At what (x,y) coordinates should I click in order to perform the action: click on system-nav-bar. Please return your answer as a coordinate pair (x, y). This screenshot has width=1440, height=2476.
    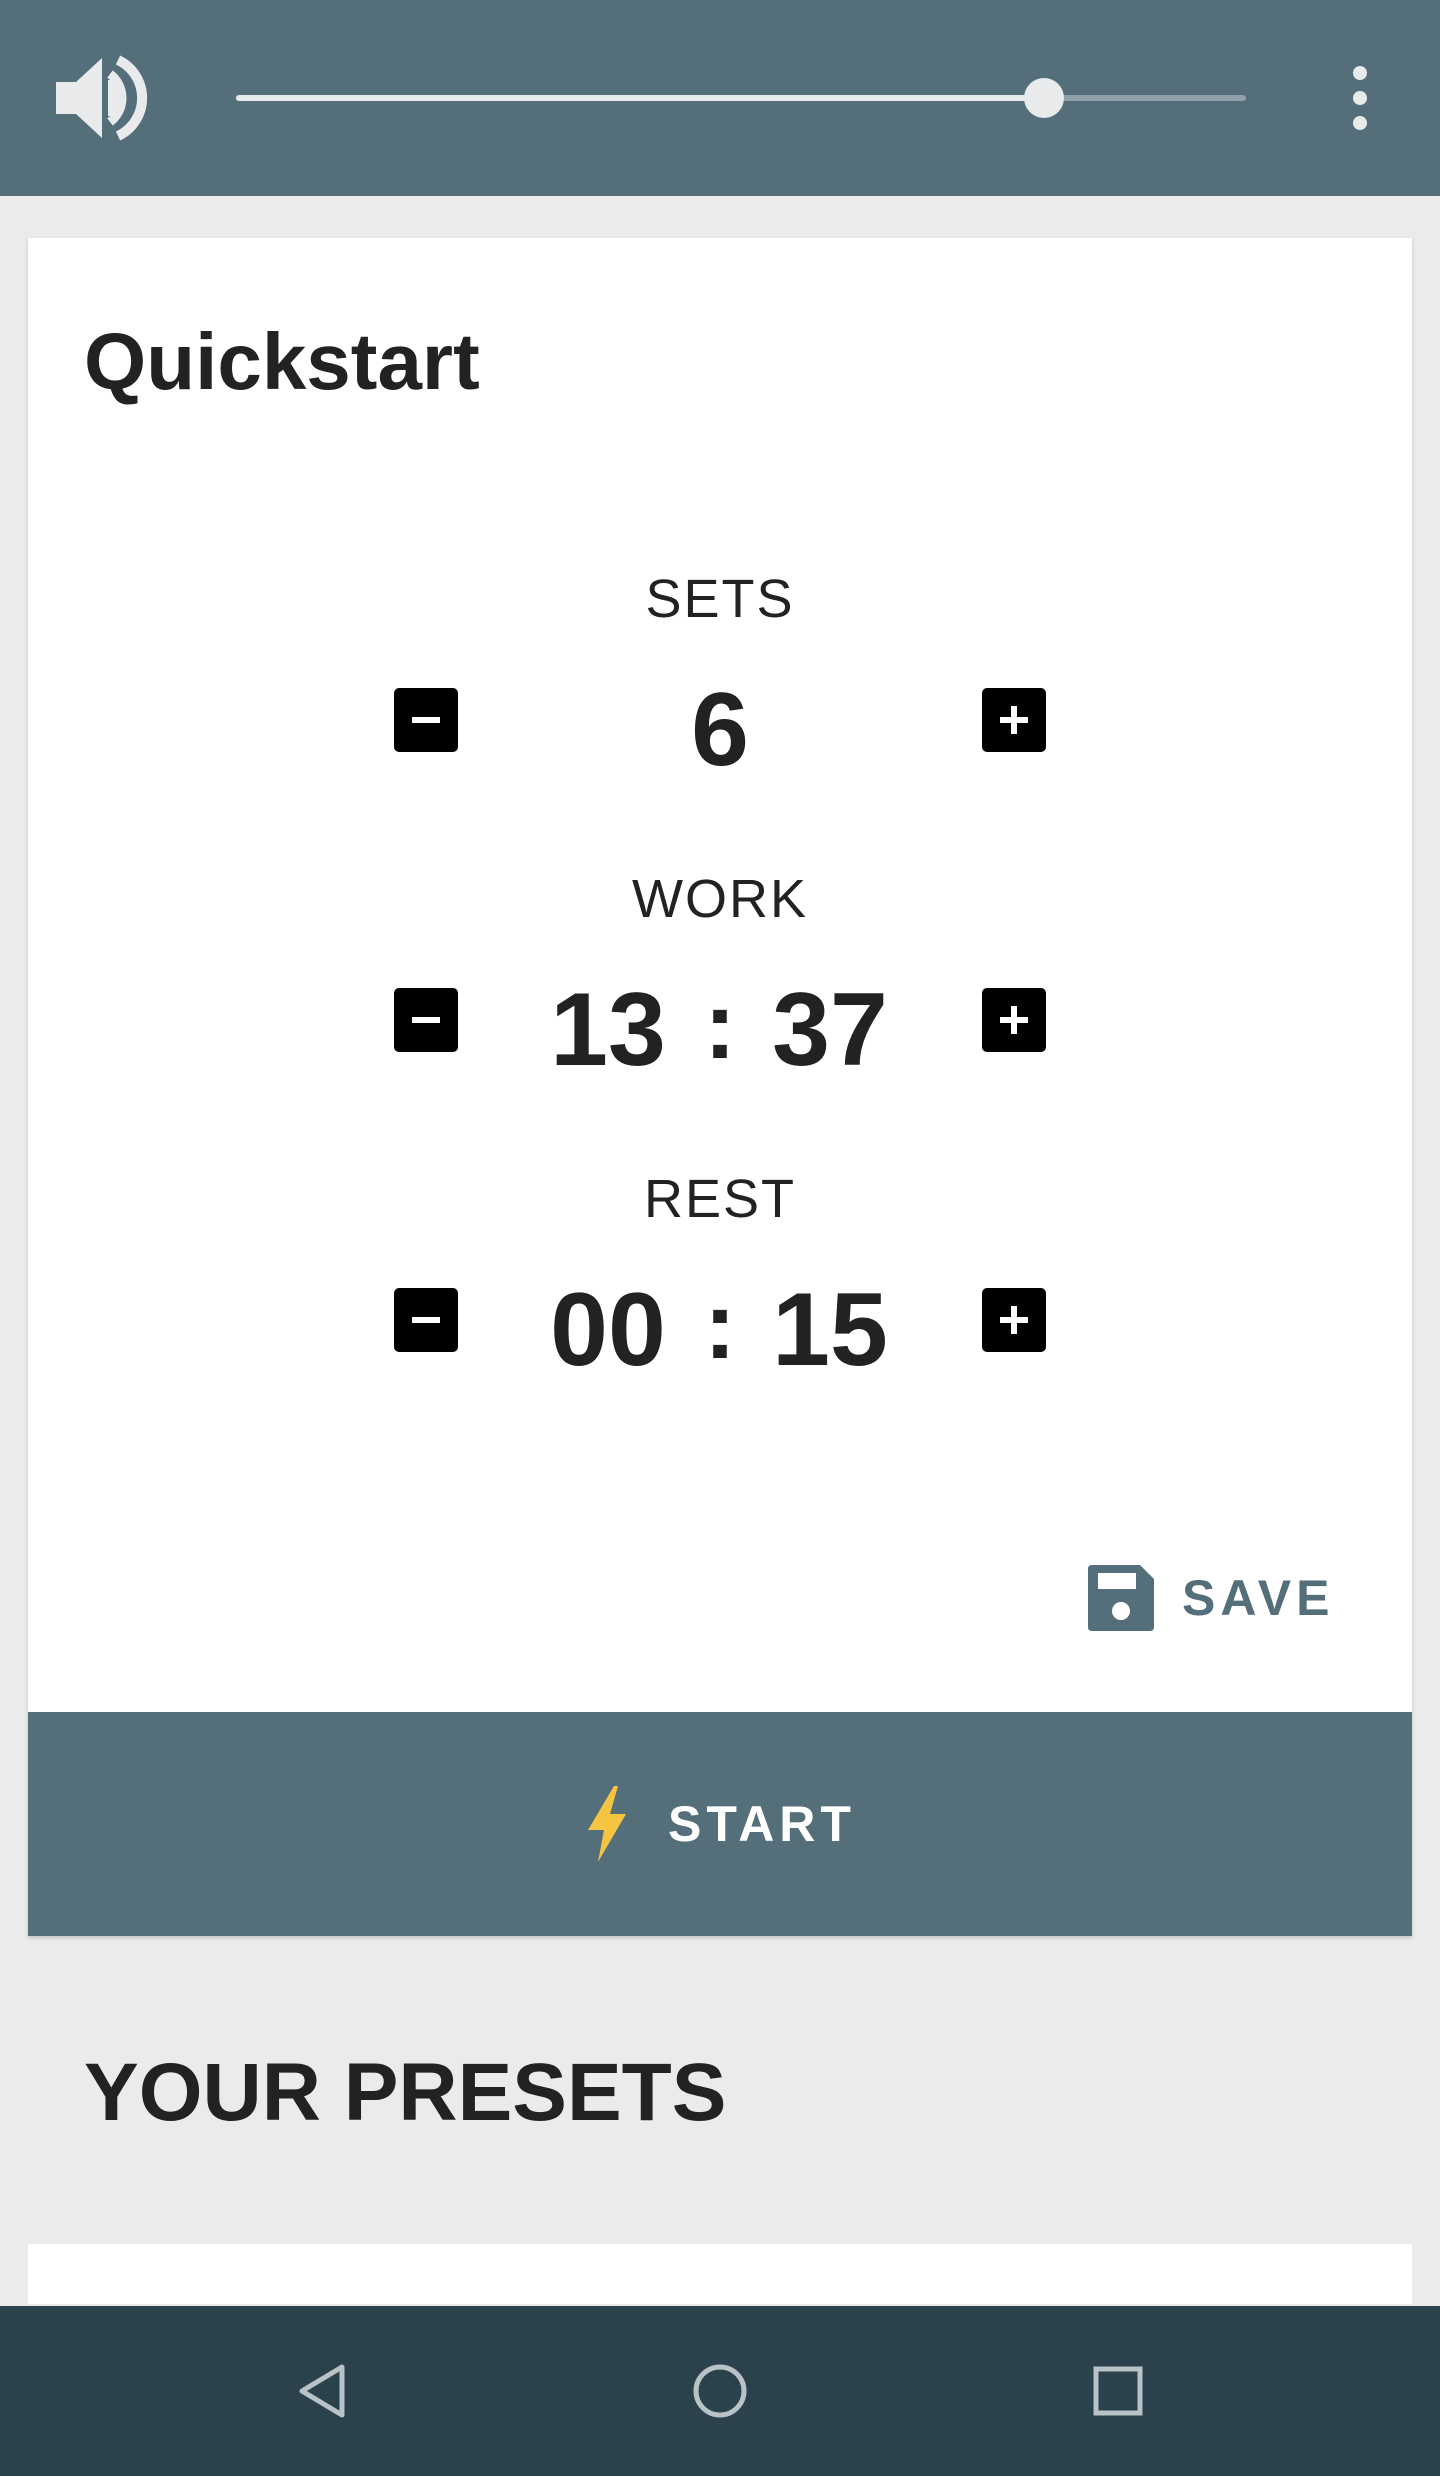
    Looking at the image, I should click on (720, 2391).